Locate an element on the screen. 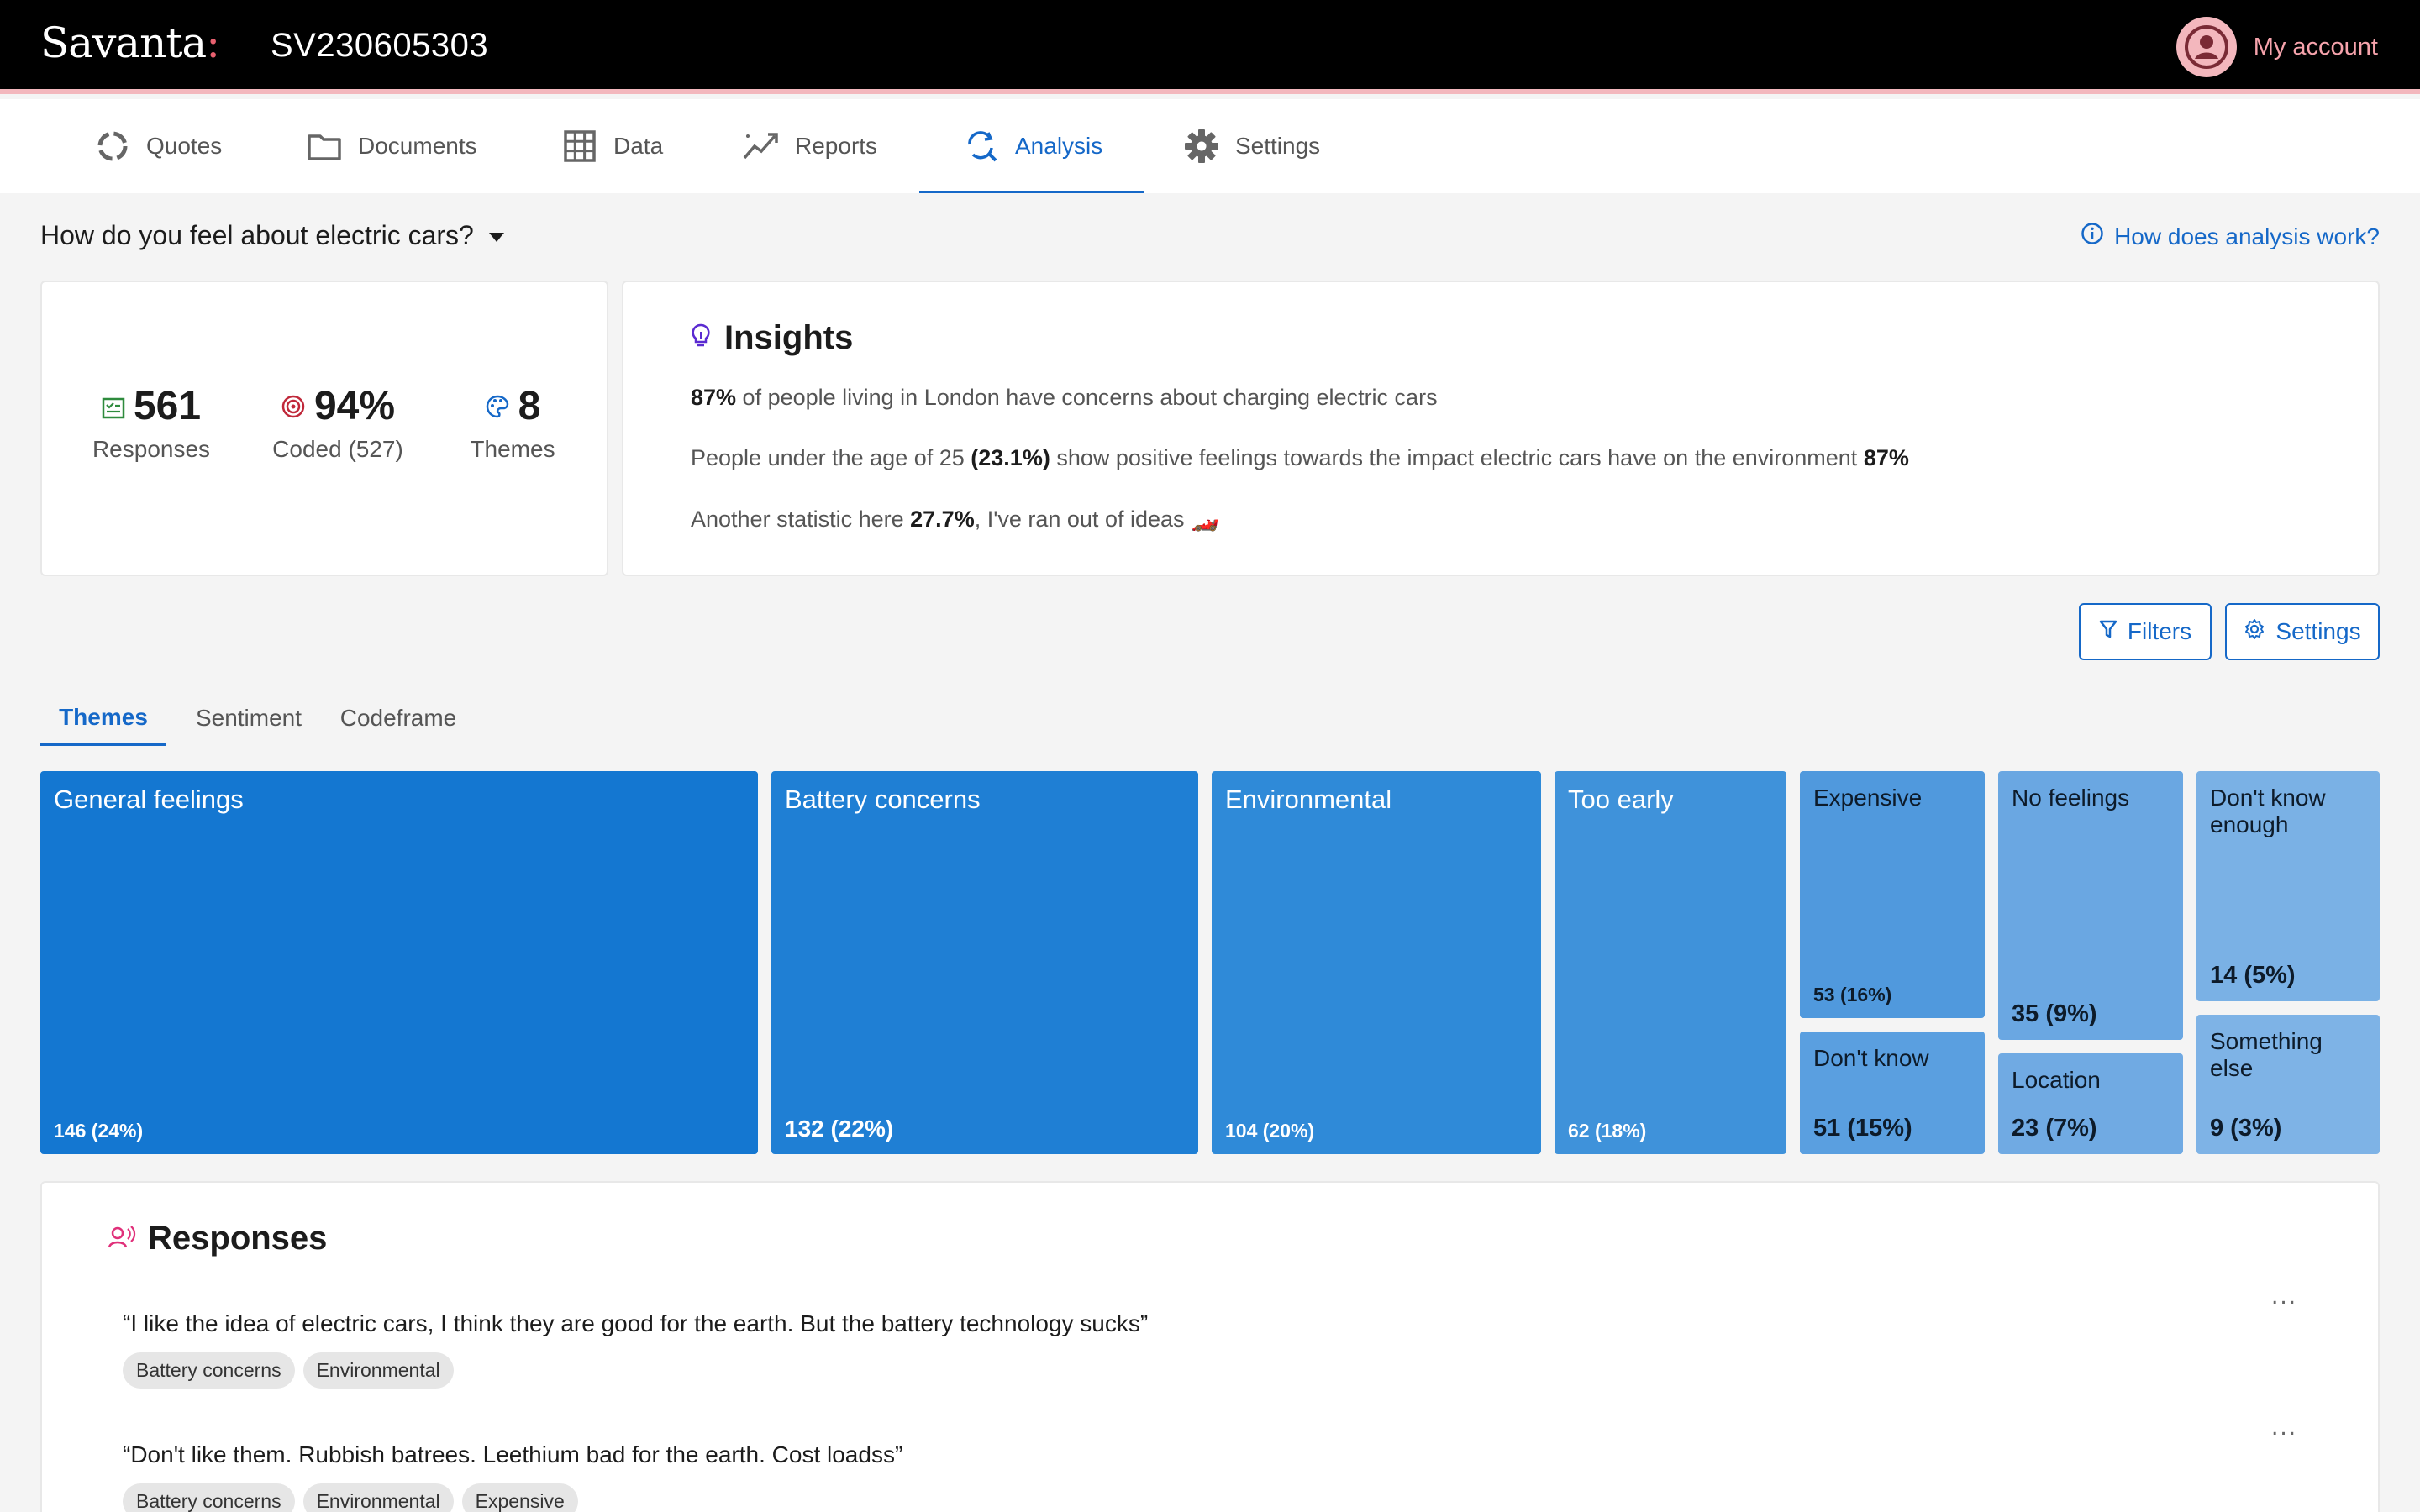  target-icon is located at coordinates (293, 406).